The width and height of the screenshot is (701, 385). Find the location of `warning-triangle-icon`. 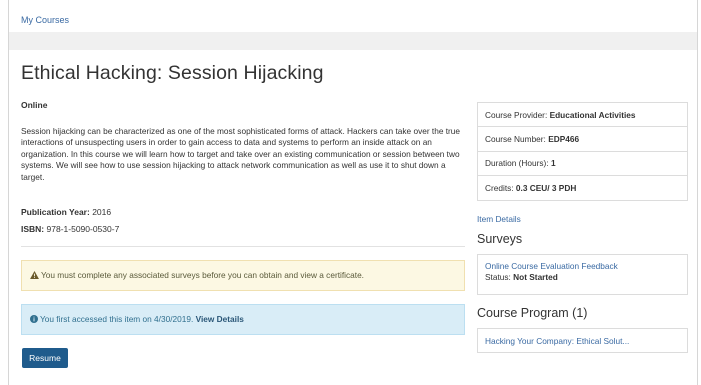

warning-triangle-icon is located at coordinates (34, 275).